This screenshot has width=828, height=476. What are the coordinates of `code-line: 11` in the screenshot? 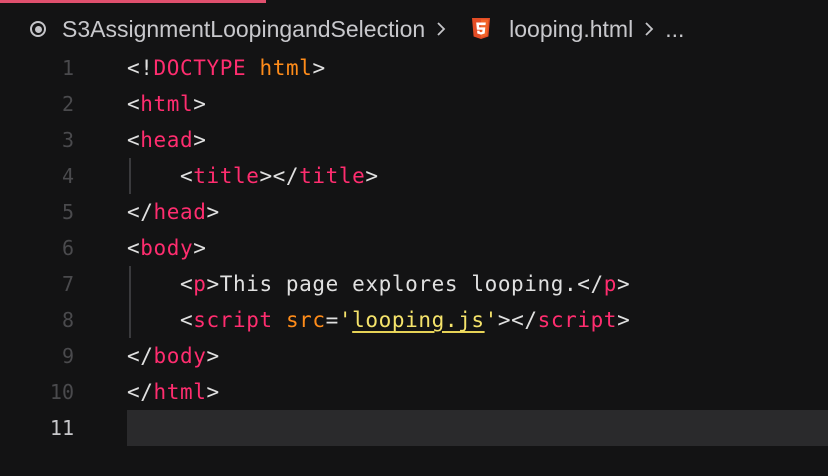 It's located at (414, 428).